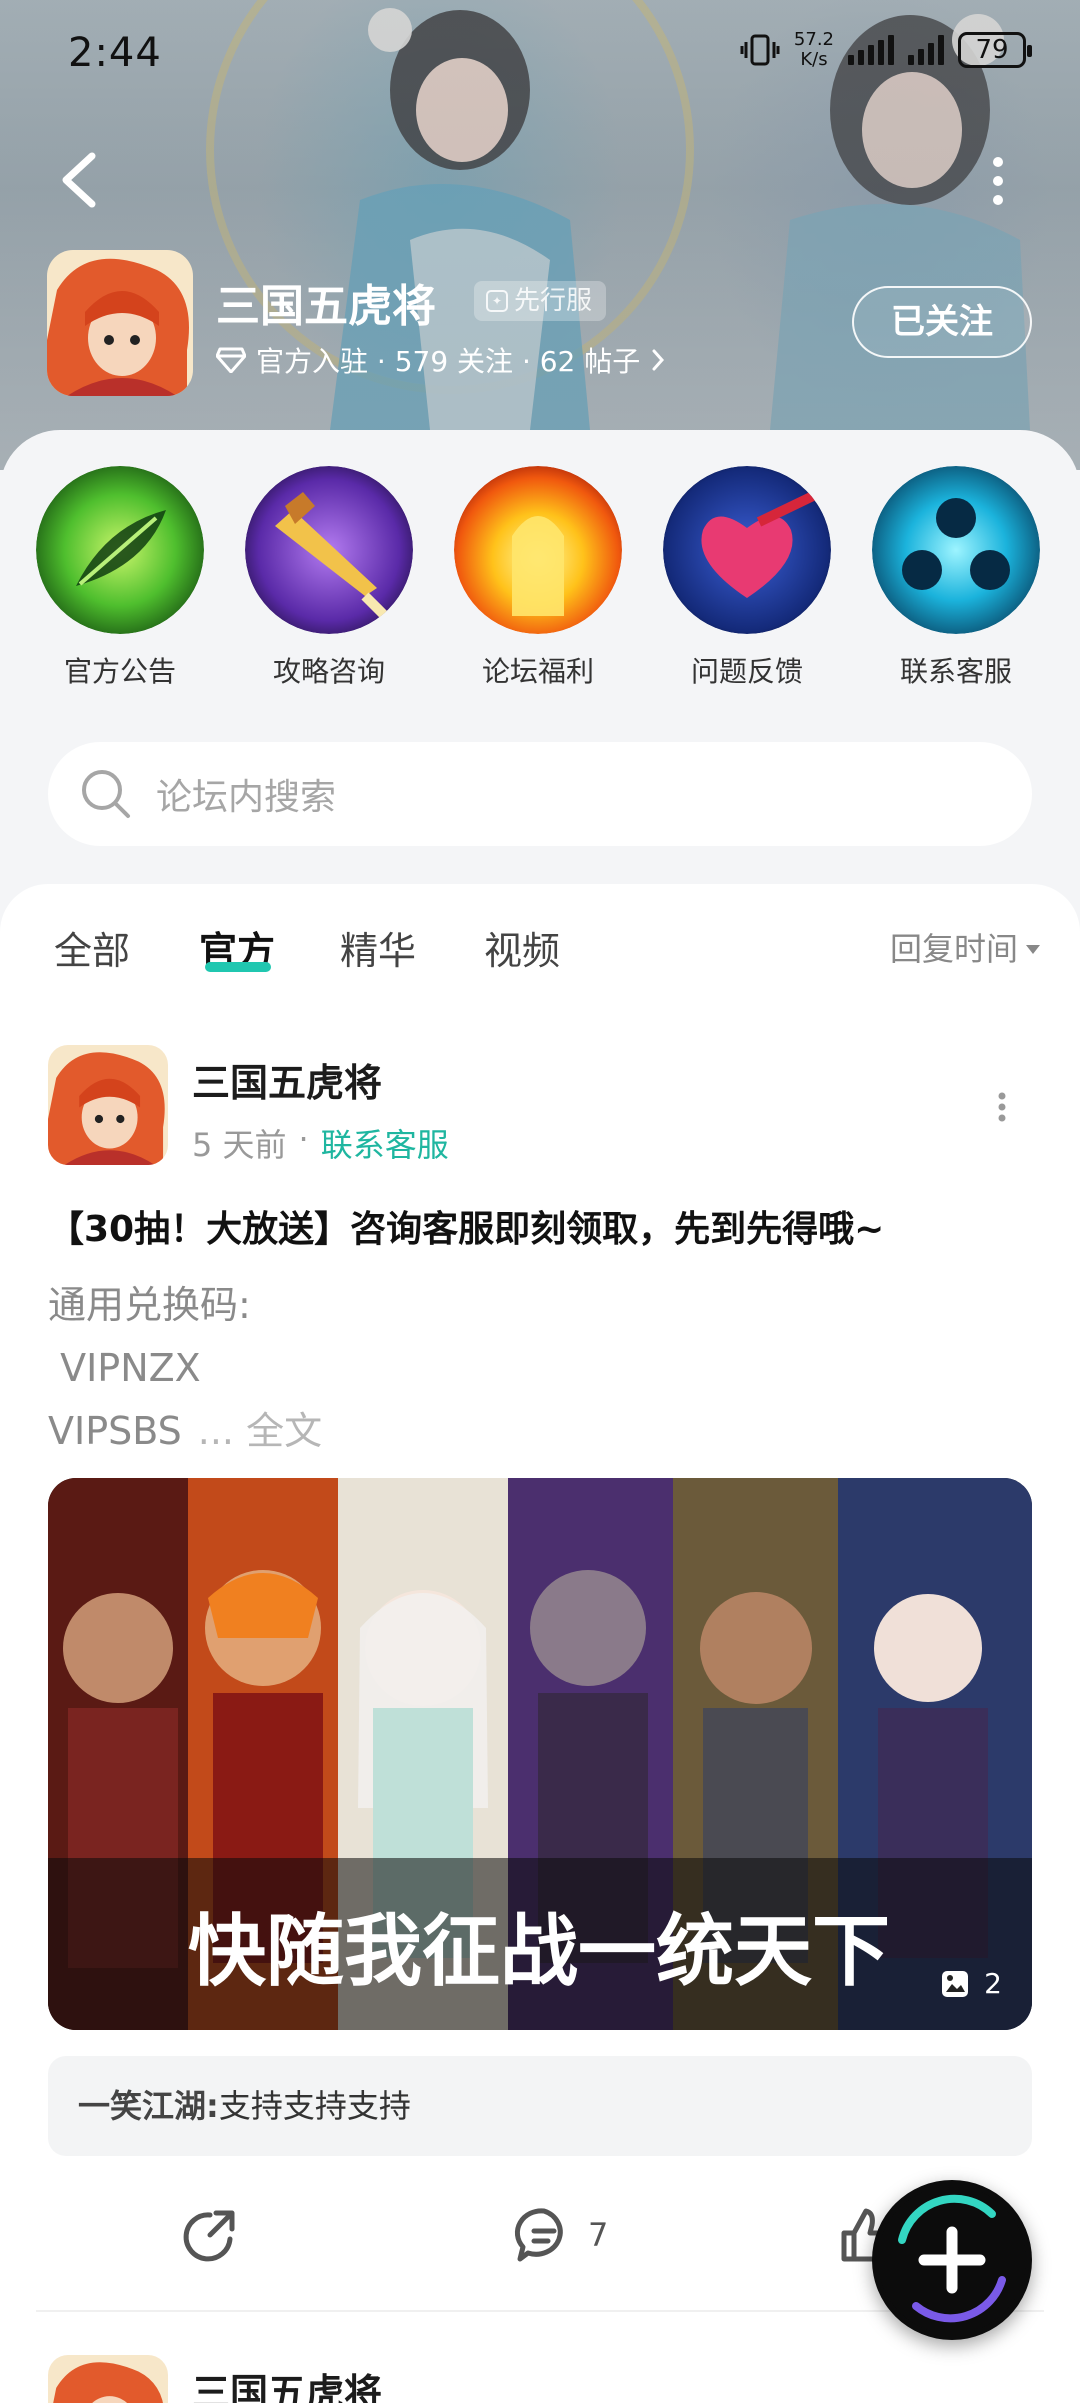  I want to click on post-meta: 5 天前 · 联系客服, so click(320, 1143).